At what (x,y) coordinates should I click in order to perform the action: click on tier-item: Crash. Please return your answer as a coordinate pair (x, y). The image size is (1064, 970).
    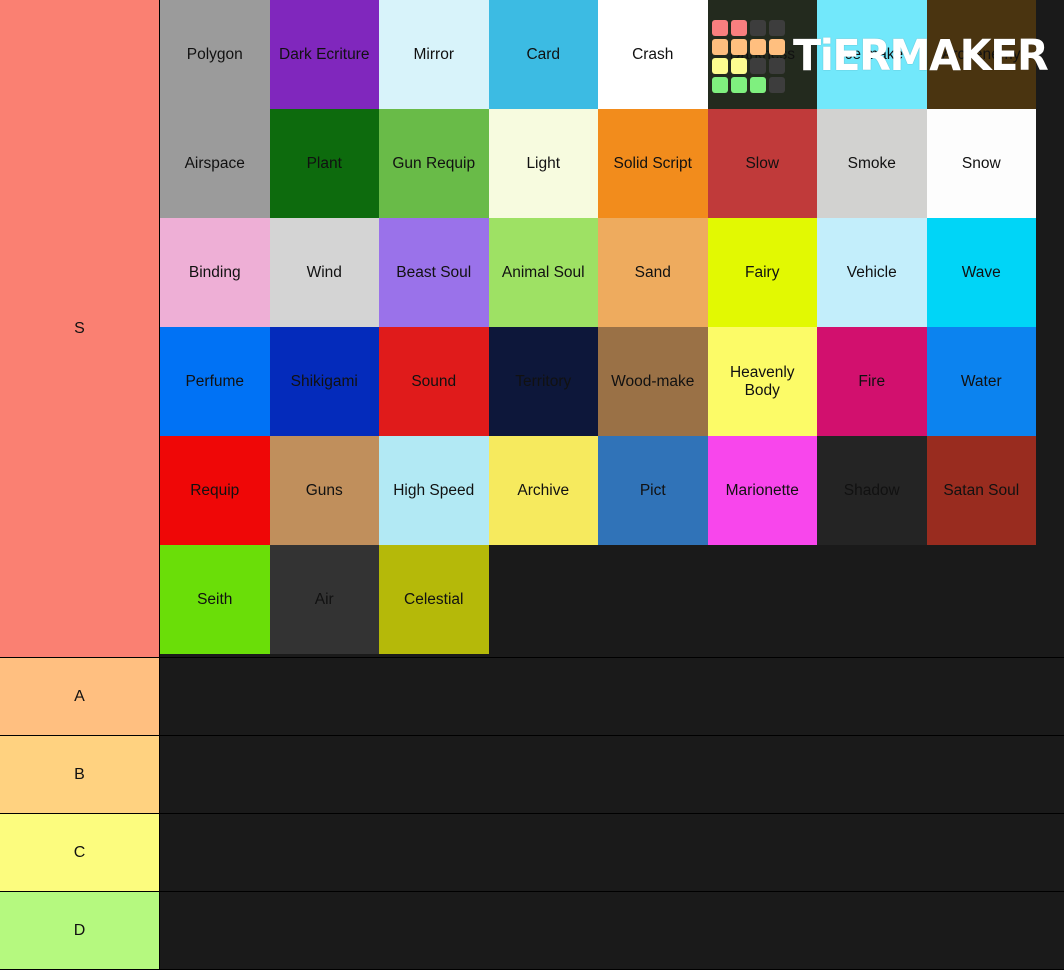
    Looking at the image, I should click on (653, 54).